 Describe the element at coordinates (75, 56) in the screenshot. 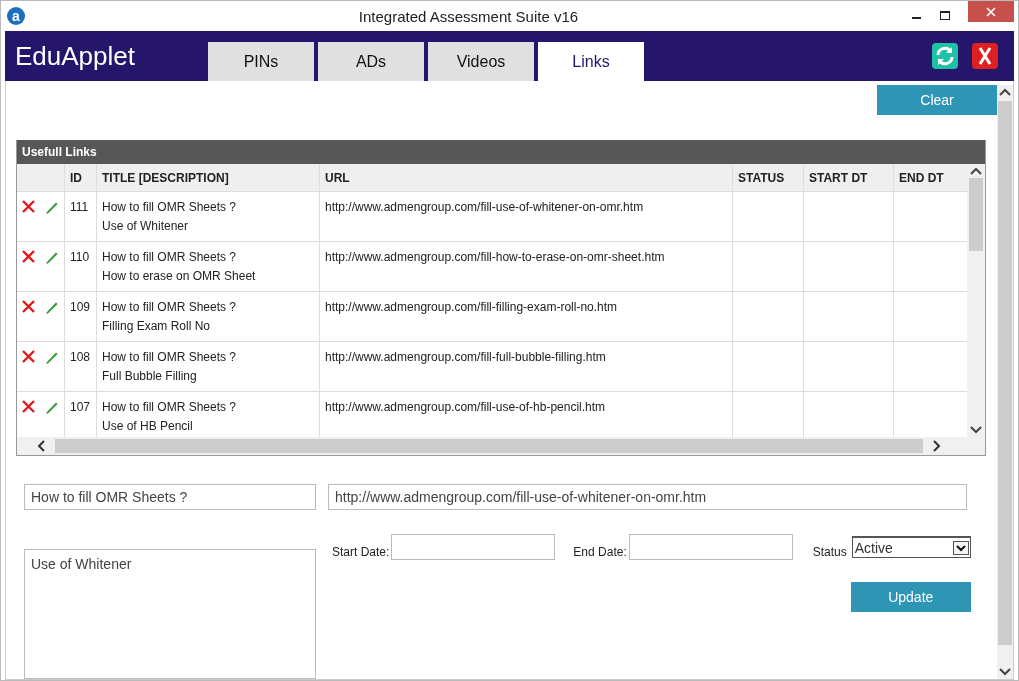

I see `app-name: EduApplet` at that location.